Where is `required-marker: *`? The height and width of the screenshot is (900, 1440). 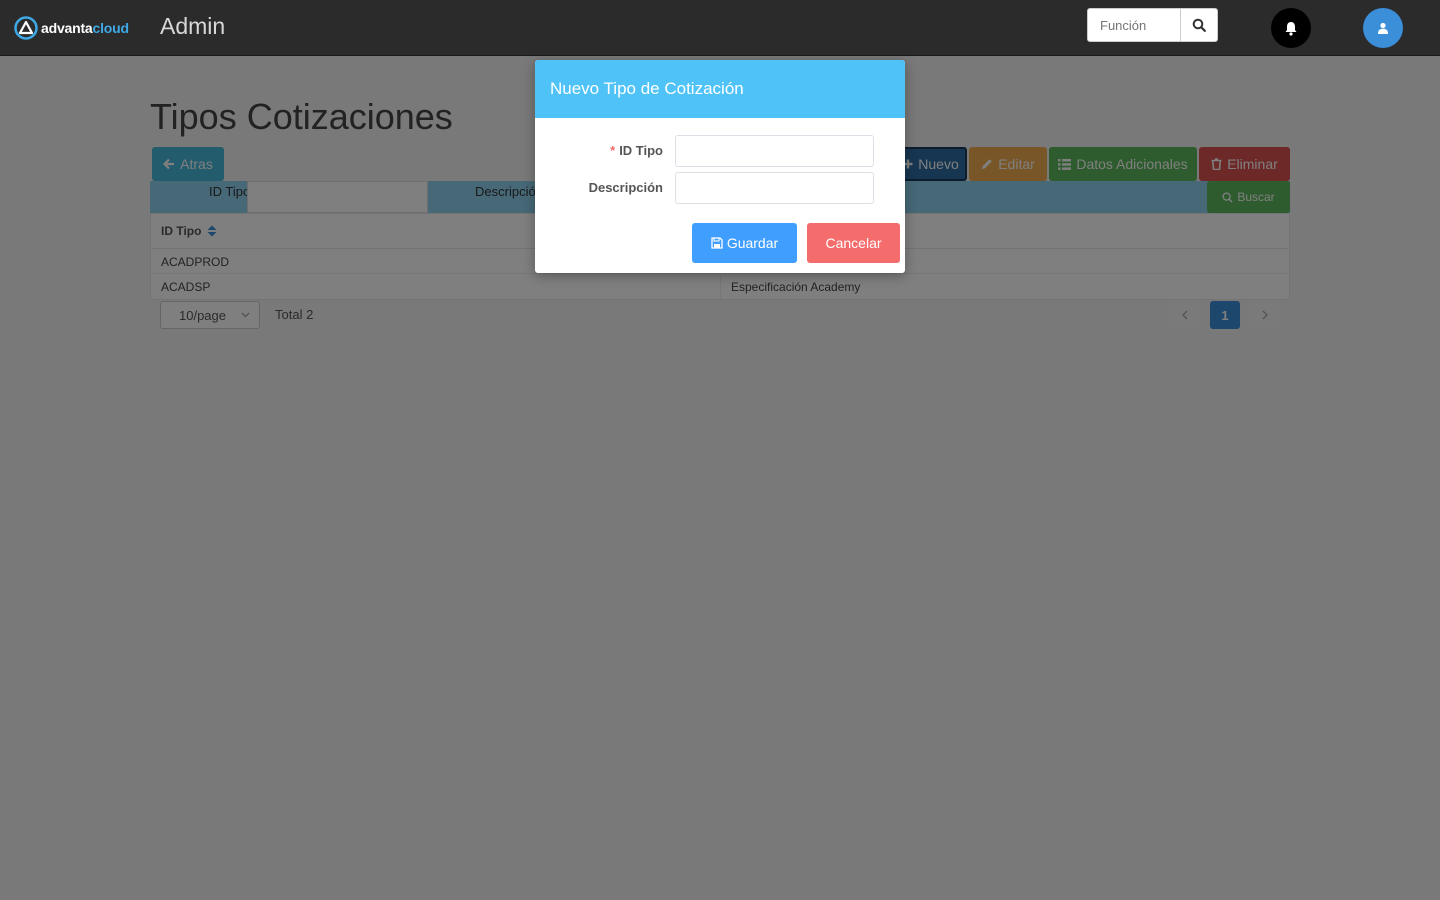
required-marker: * is located at coordinates (613, 150).